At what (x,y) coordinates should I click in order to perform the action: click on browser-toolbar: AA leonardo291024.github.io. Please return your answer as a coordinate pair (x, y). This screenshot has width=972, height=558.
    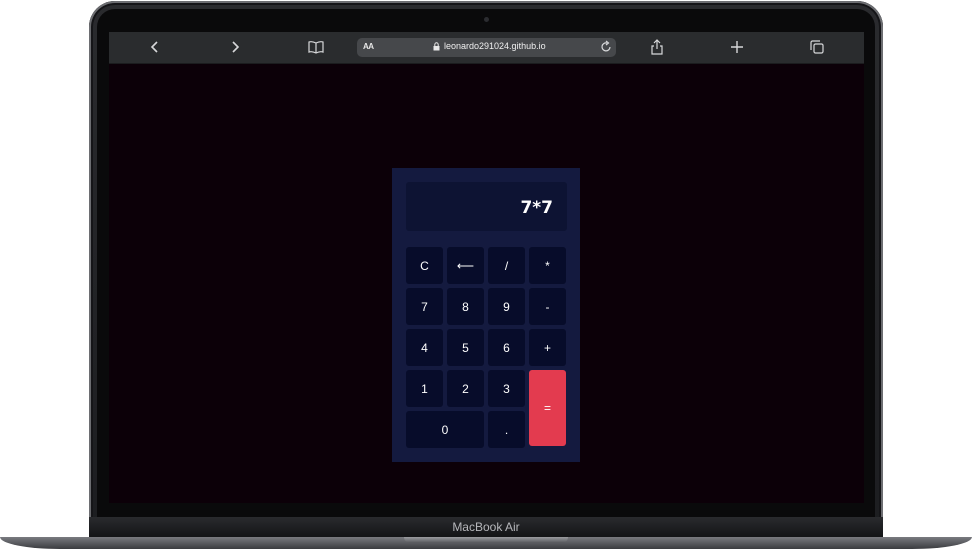
    Looking at the image, I should click on (486, 48).